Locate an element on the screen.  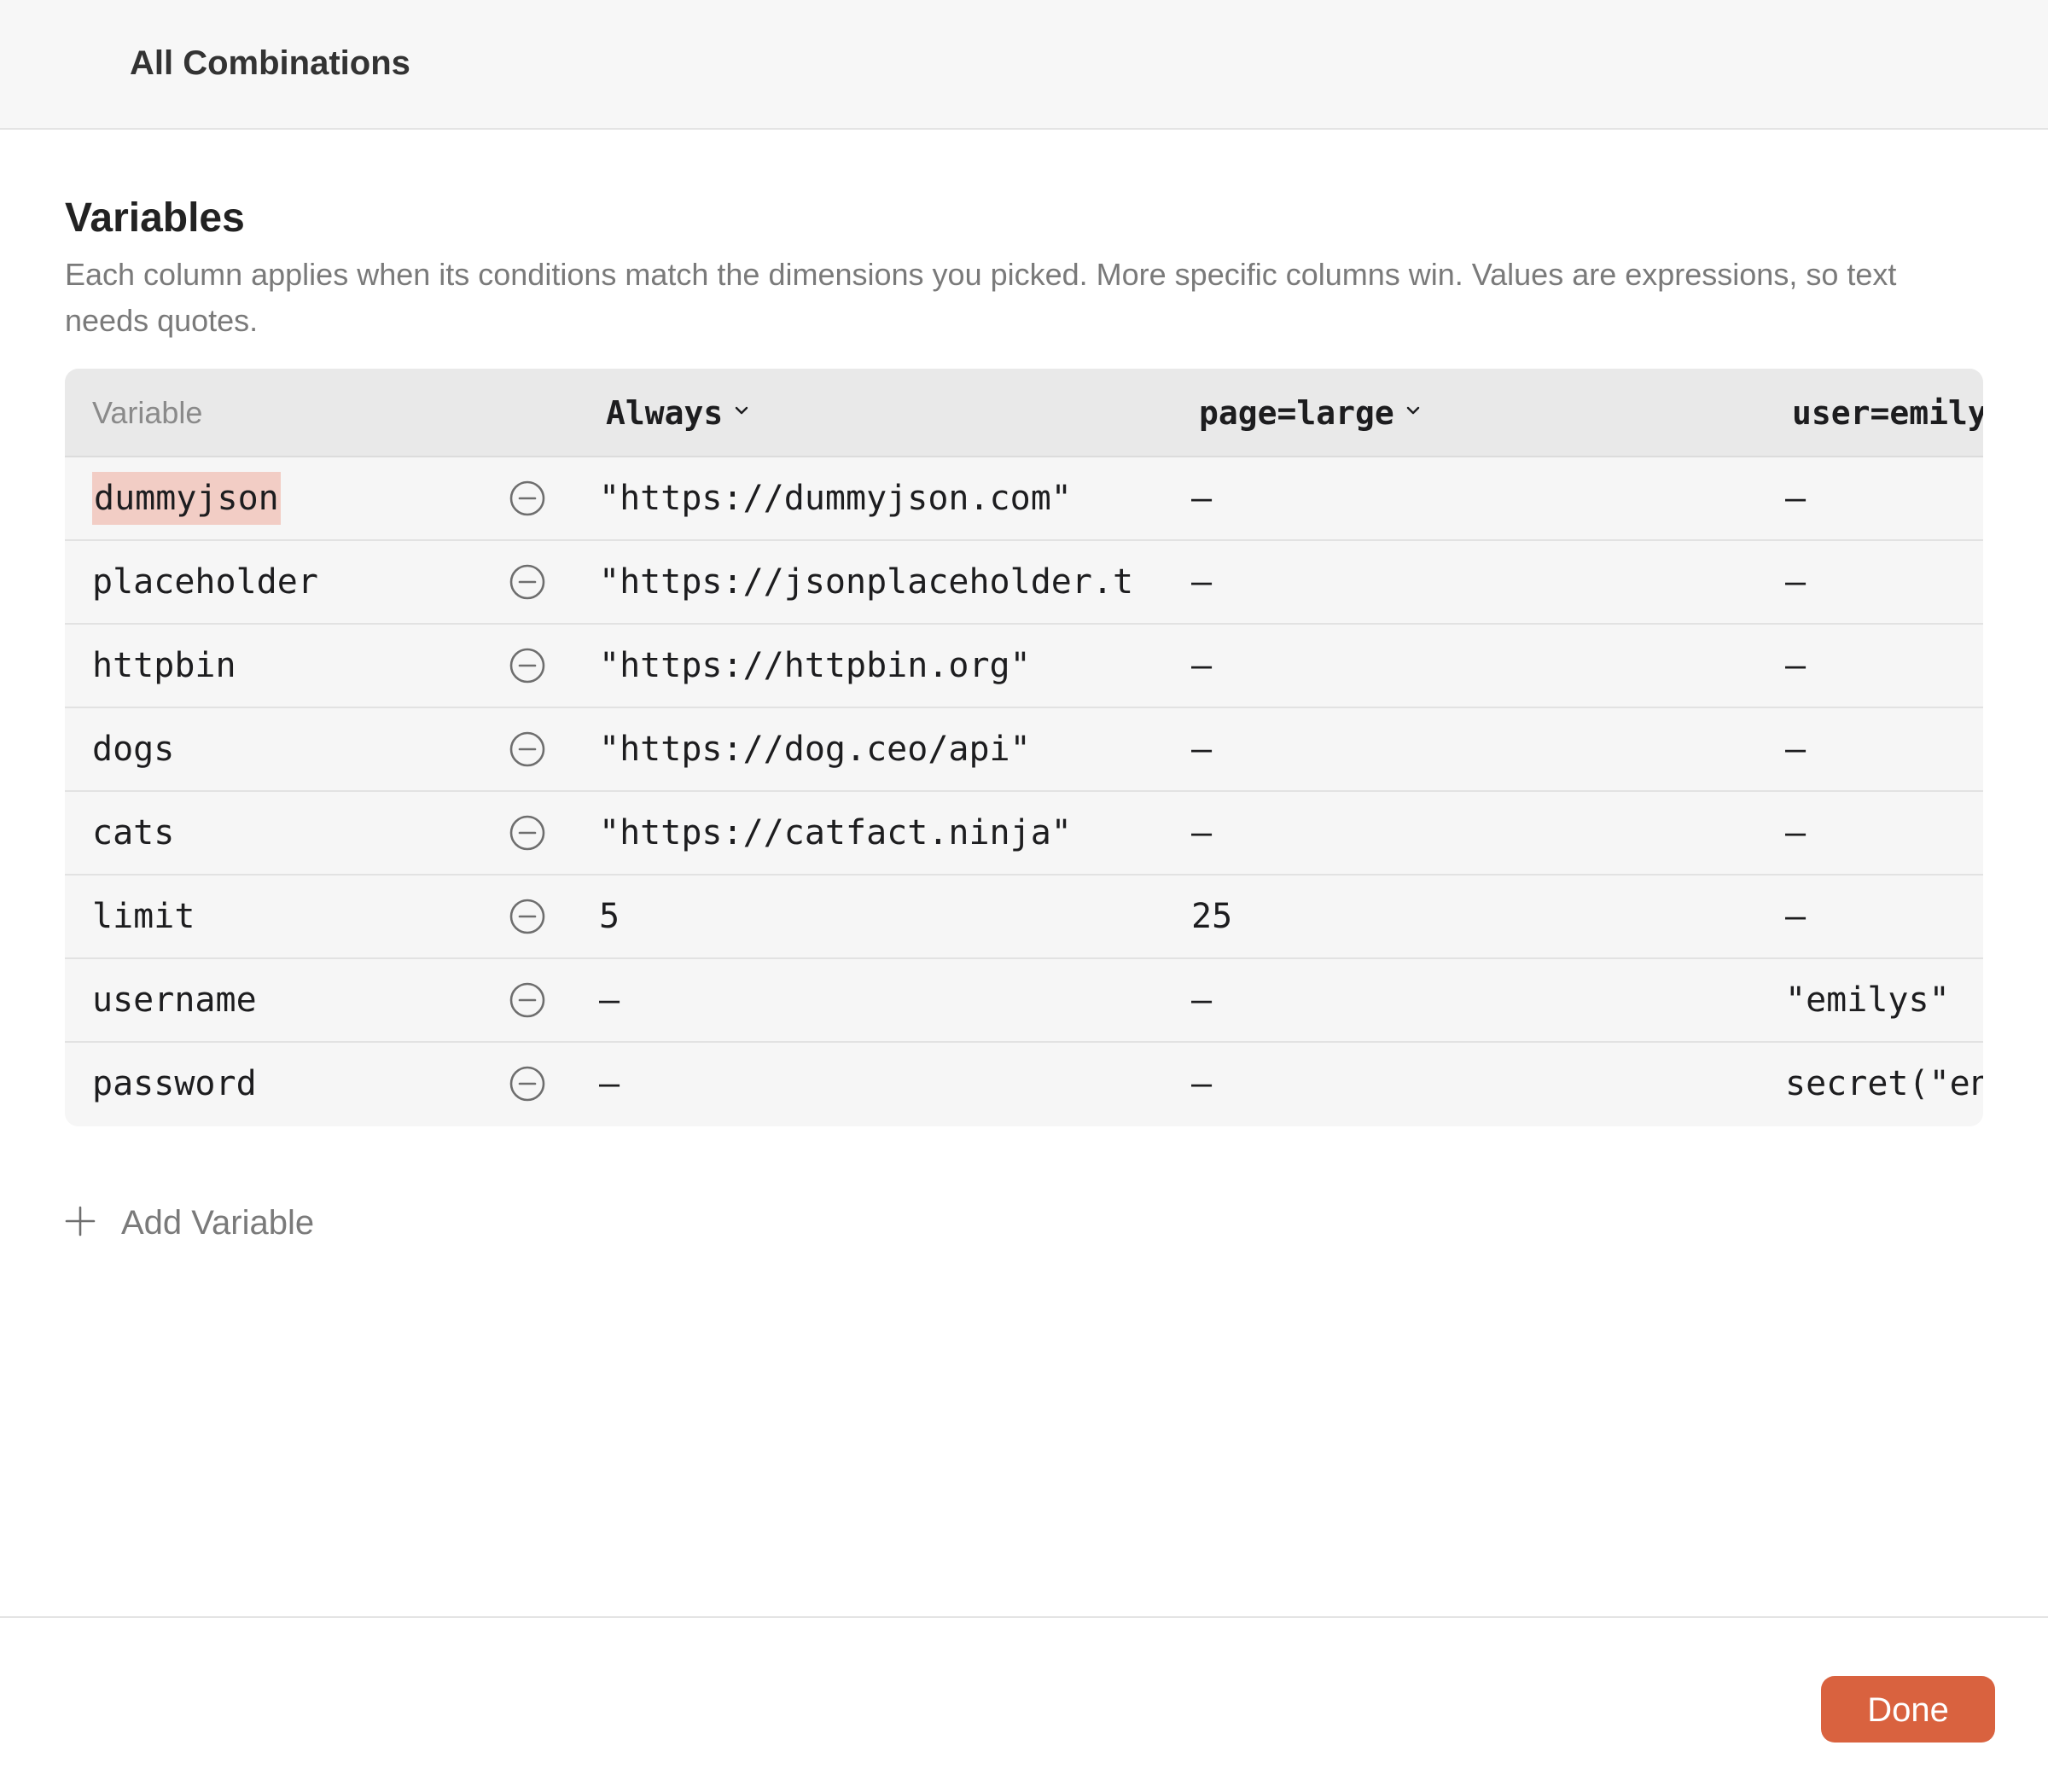
column-header-variable: Variable is located at coordinates (147, 412).